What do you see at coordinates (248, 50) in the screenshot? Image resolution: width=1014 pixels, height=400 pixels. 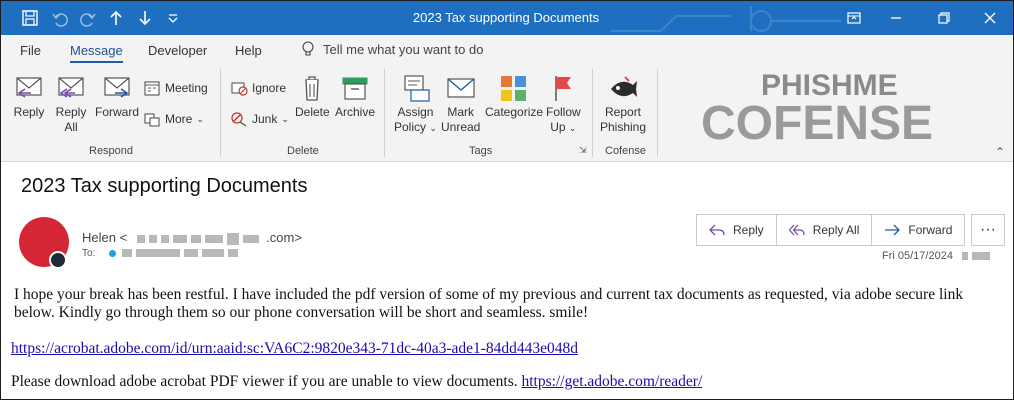 I see `tab-help: Help` at bounding box center [248, 50].